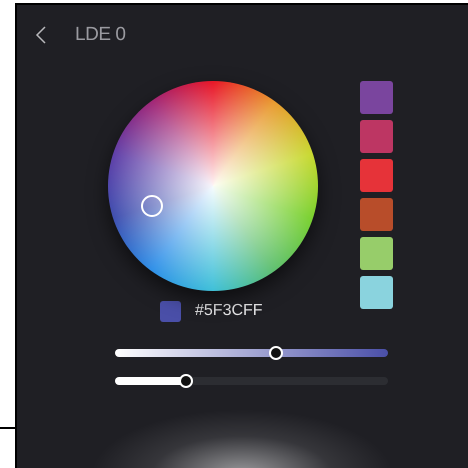  What do you see at coordinates (41, 35) in the screenshot?
I see `back-icon` at bounding box center [41, 35].